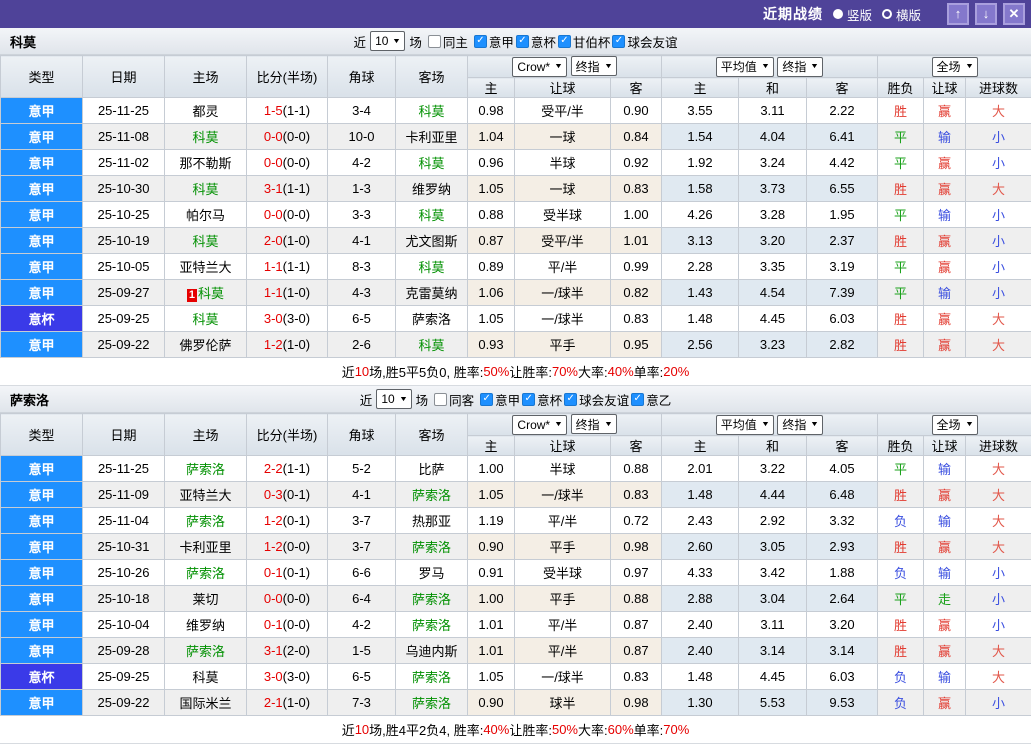  I want to click on same-venue-checkbox: 同客, so click(454, 399).